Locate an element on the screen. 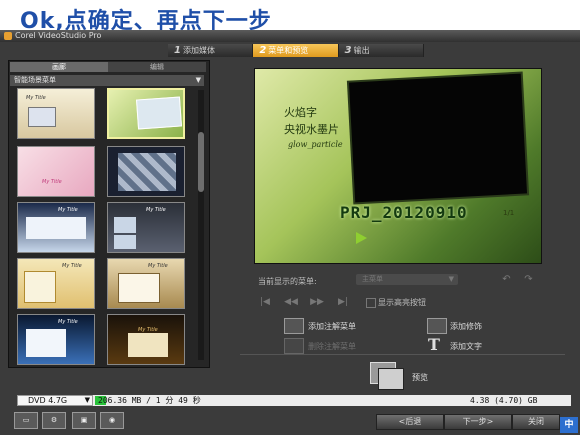 This screenshot has width=580, height=435. close-button: 关闭 is located at coordinates (536, 422).